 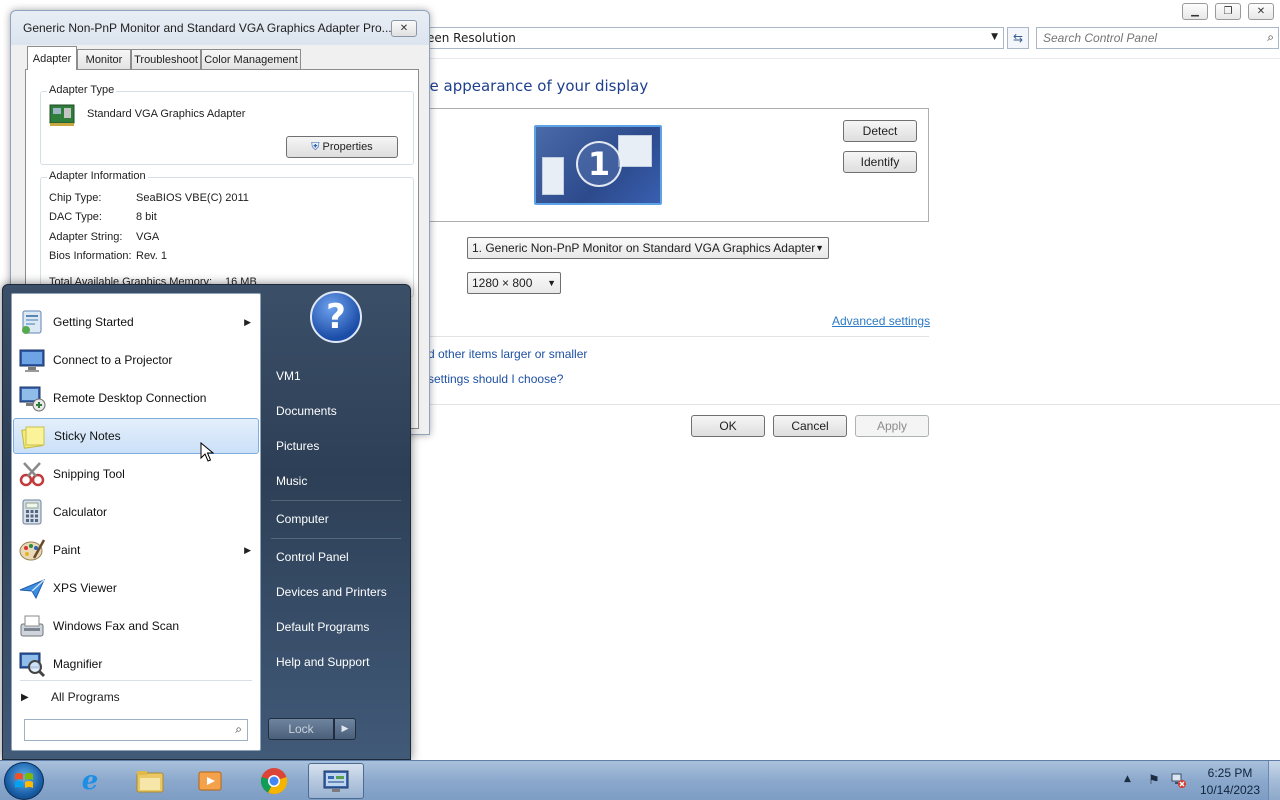 I want to click on magnifier-icon, so click(x=32, y=664).